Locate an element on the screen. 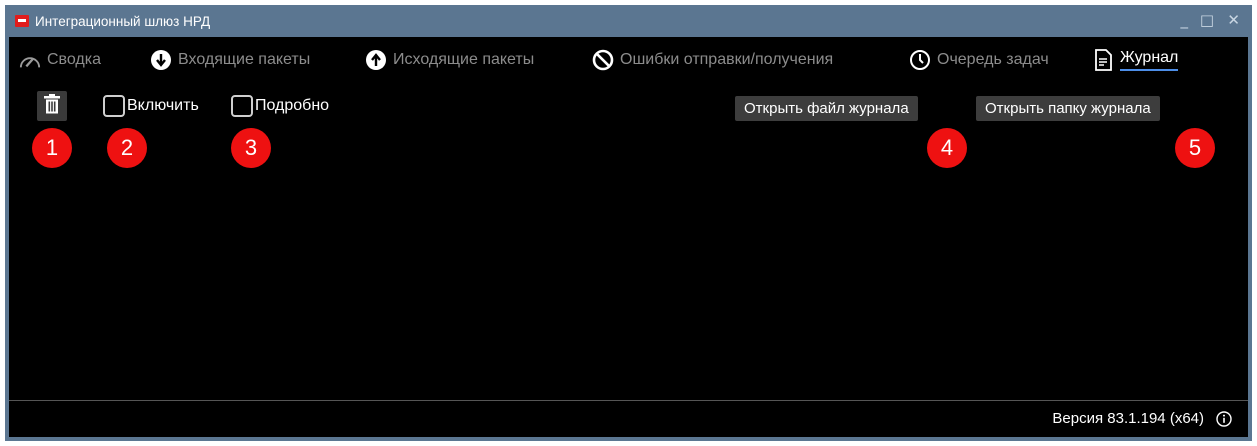  open-log-file-button: Открыть файл журнала is located at coordinates (826, 108).